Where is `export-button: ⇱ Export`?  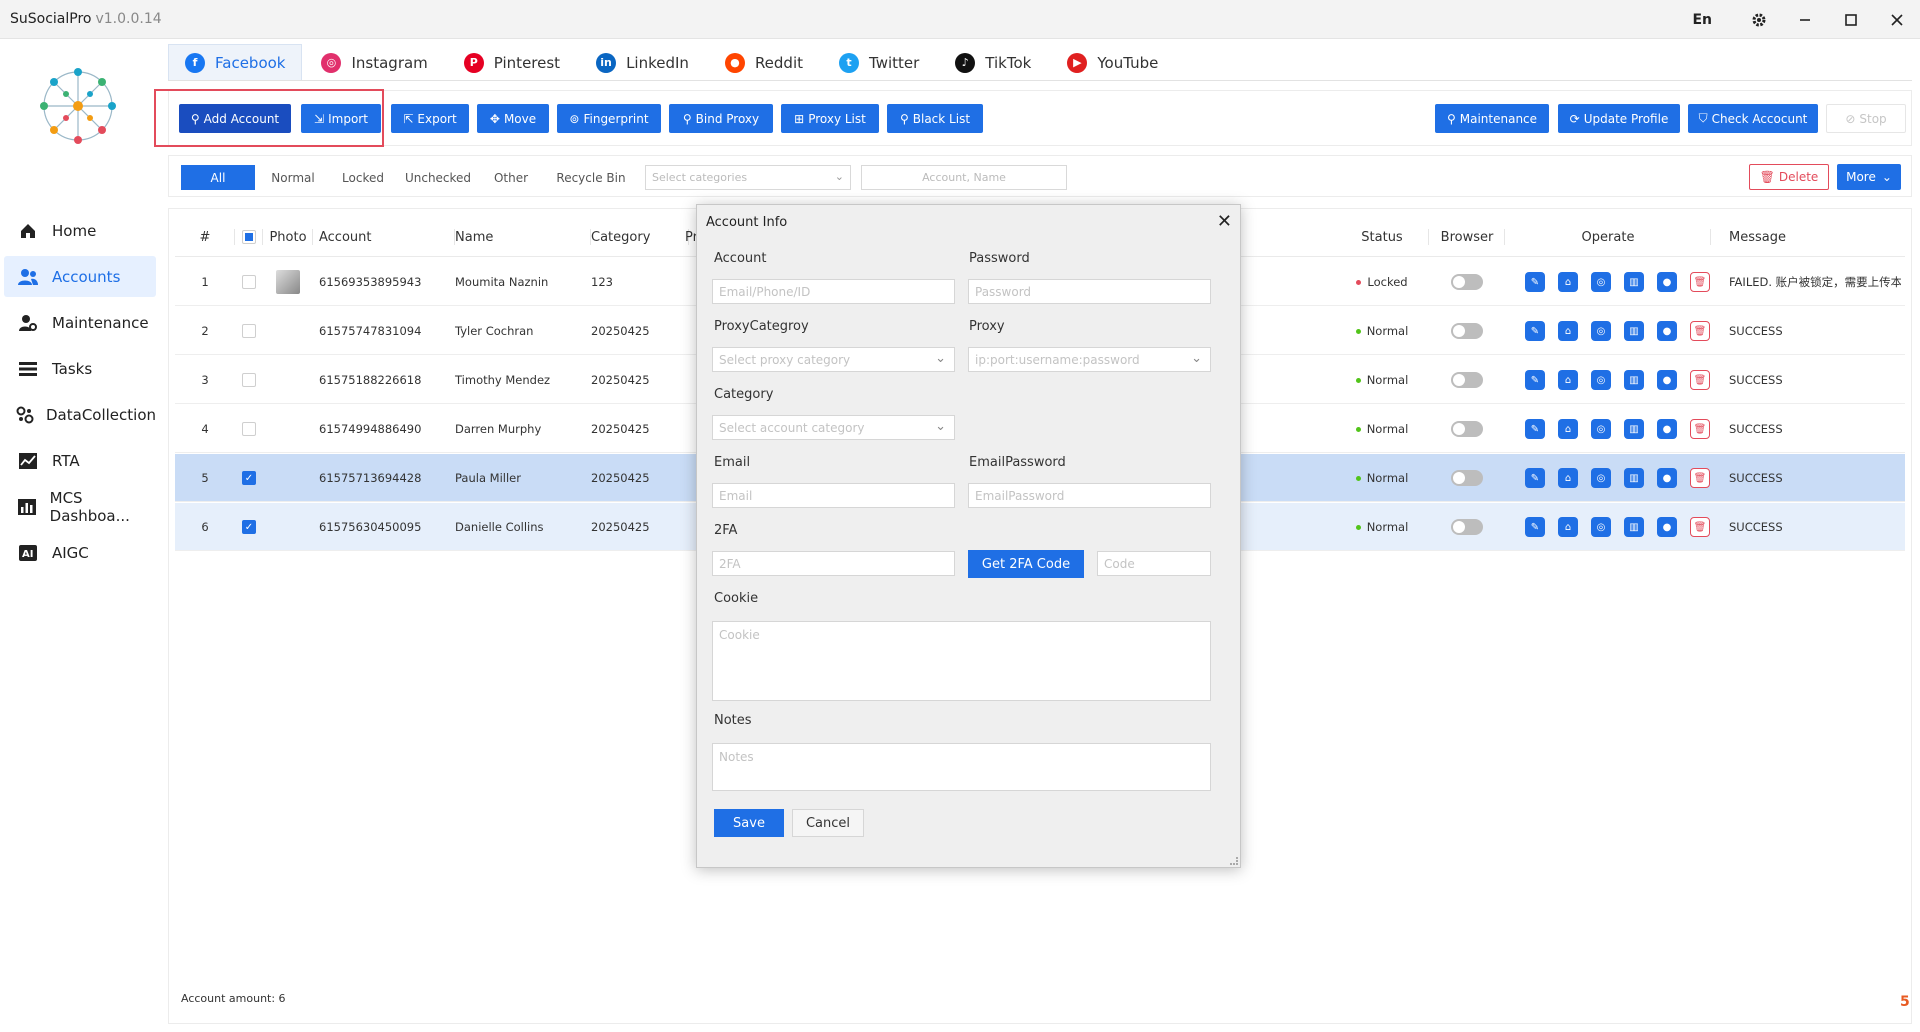 export-button: ⇱ Export is located at coordinates (430, 118).